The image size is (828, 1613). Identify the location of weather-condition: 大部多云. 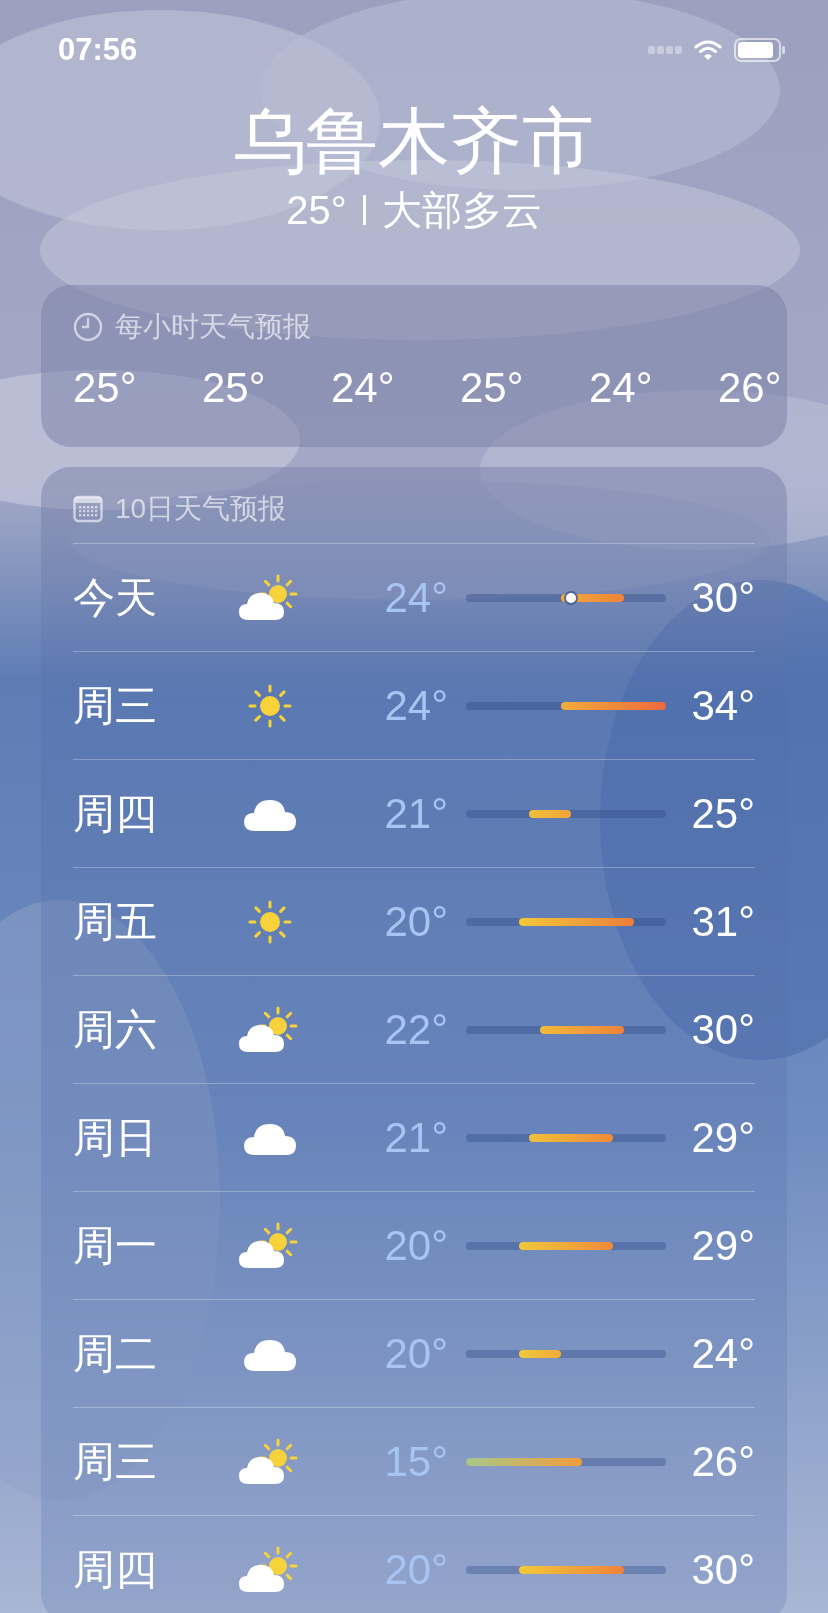
(461, 210).